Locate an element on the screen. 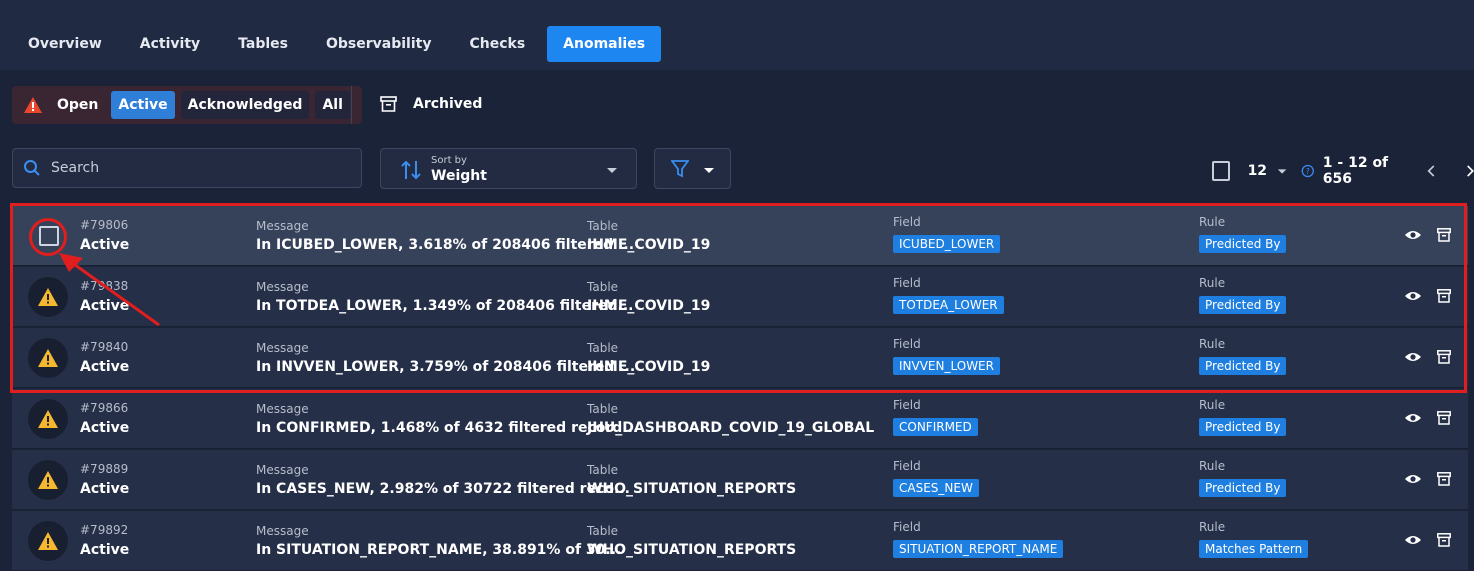  anomaly-id: #79838 is located at coordinates (104, 286).